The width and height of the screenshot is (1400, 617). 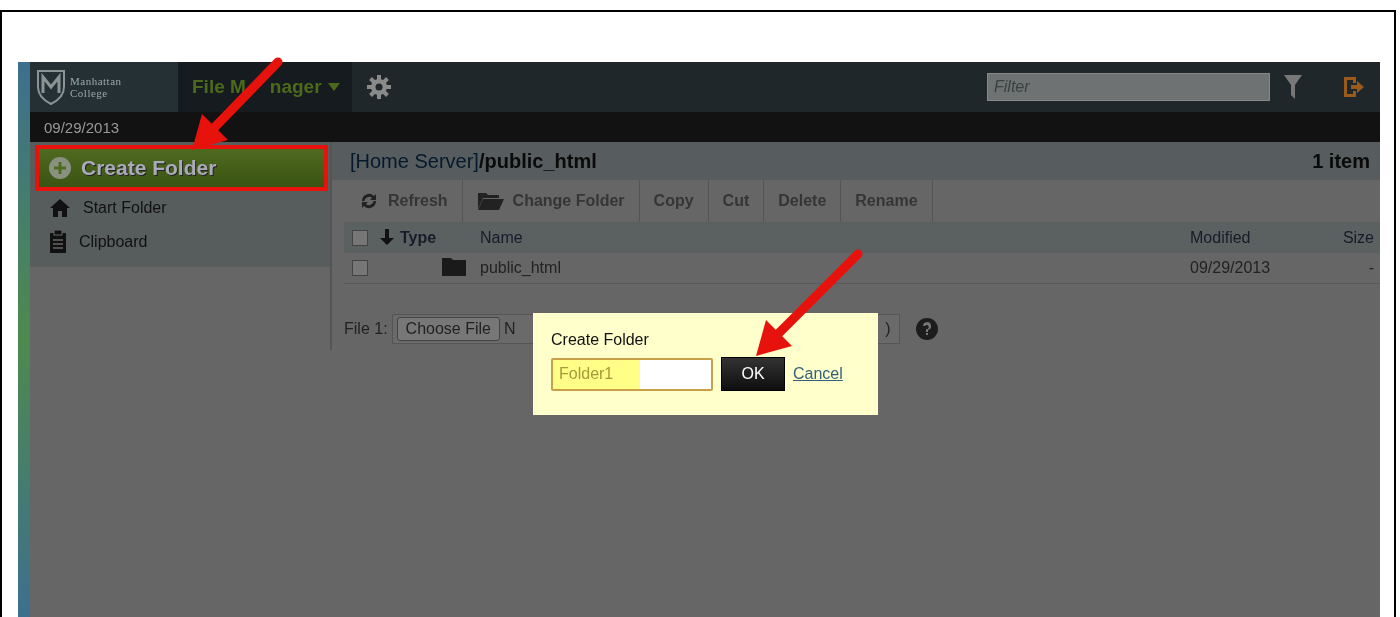 I want to click on server-path: [Home Server], so click(x=414, y=161).